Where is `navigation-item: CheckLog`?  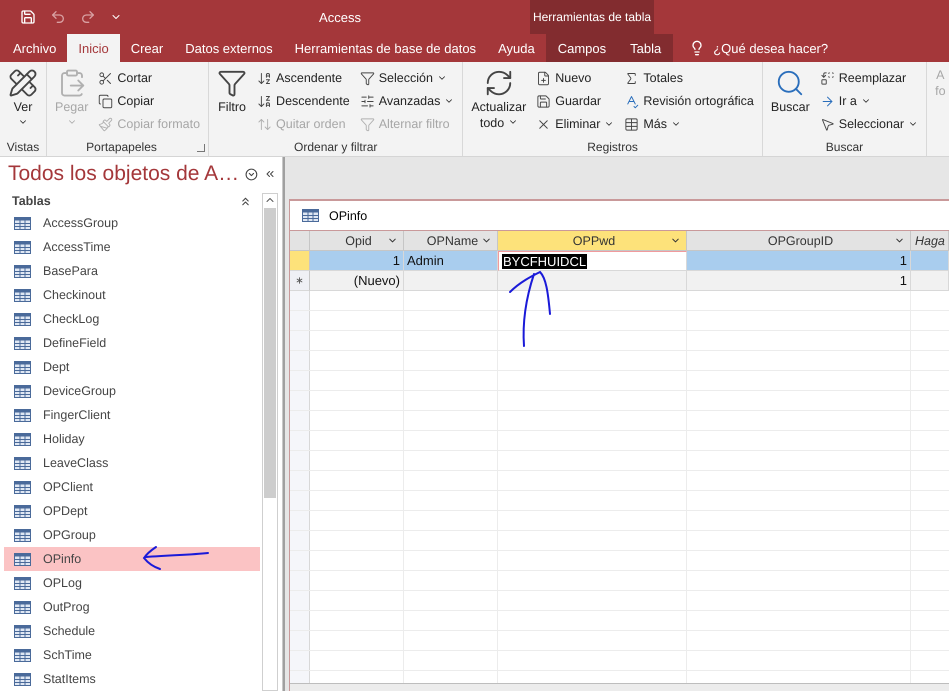 navigation-item: CheckLog is located at coordinates (132, 319).